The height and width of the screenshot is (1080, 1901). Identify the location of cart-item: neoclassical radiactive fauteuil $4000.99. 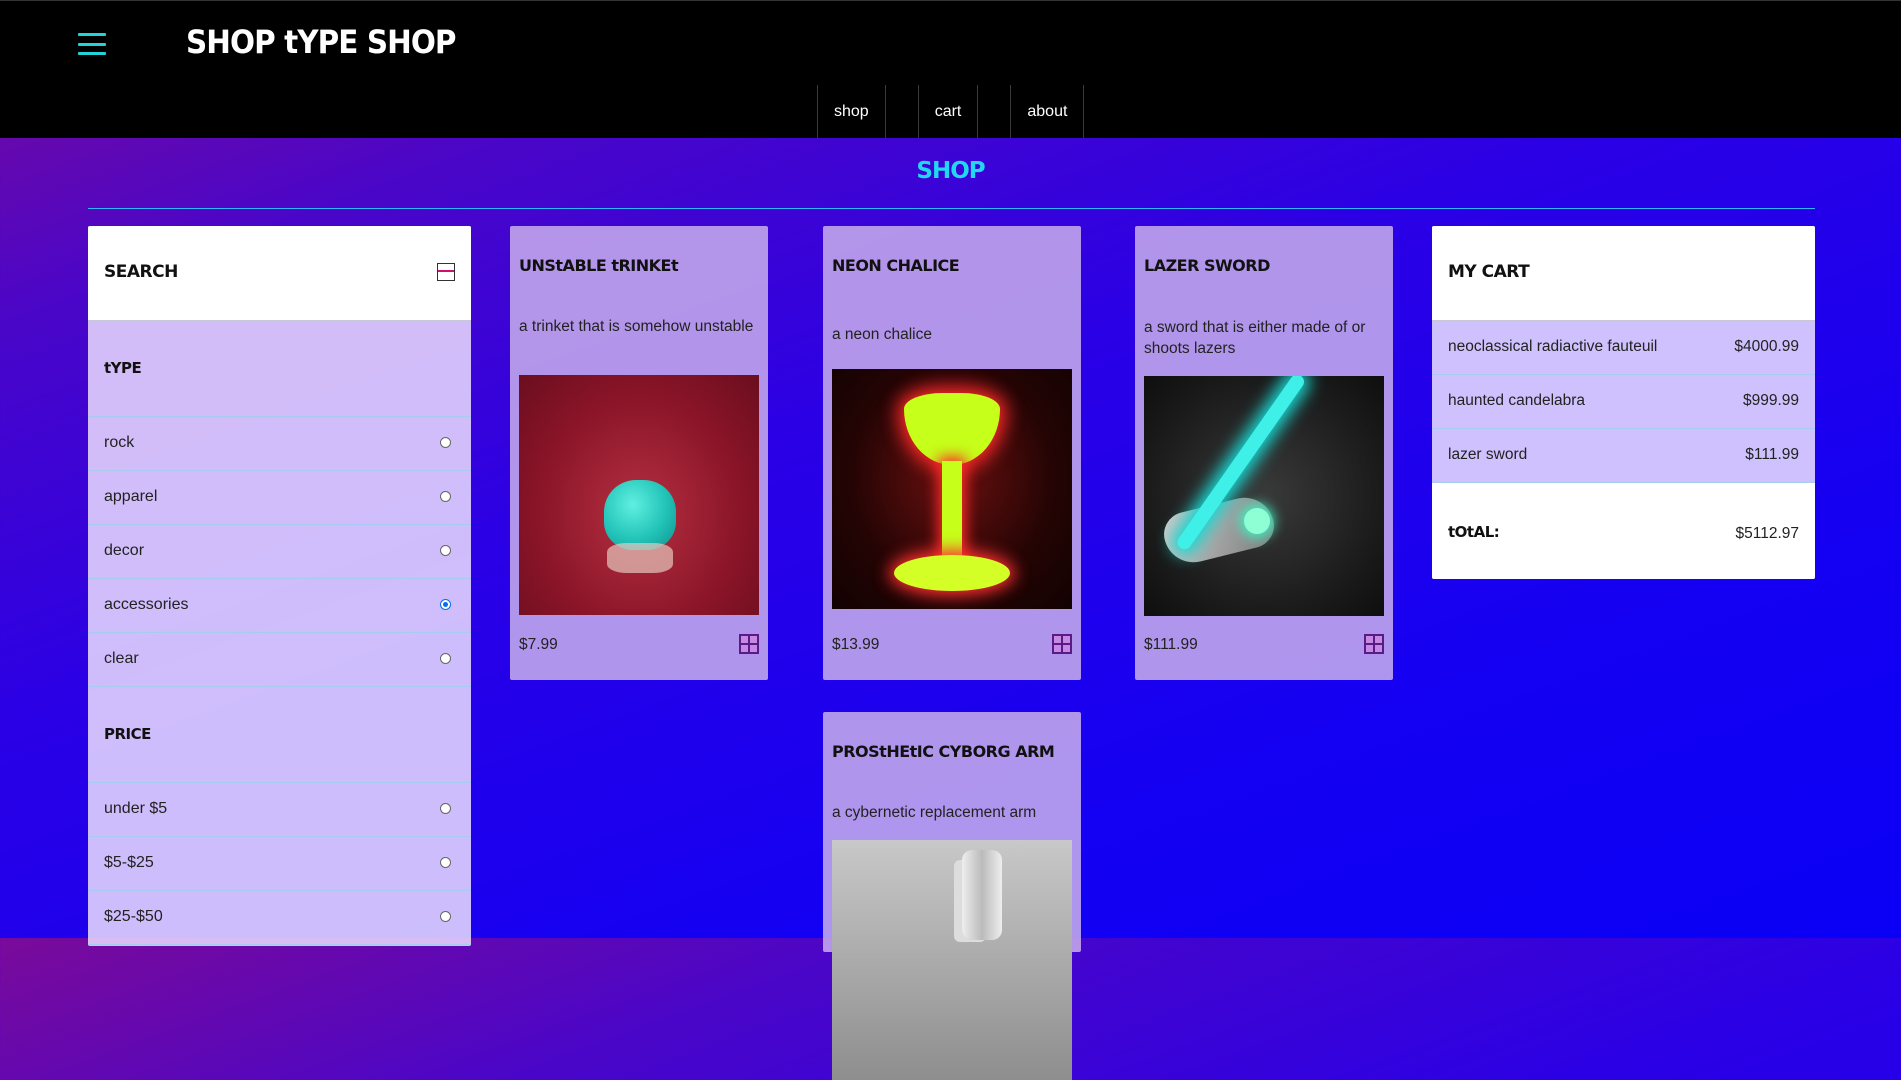
(1623, 348).